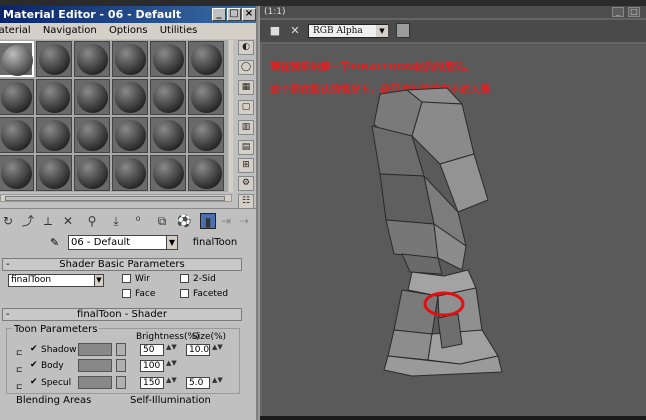 This screenshot has width=646, height=420. Describe the element at coordinates (215, 242) in the screenshot. I see `material-type-button: finalToon` at that location.